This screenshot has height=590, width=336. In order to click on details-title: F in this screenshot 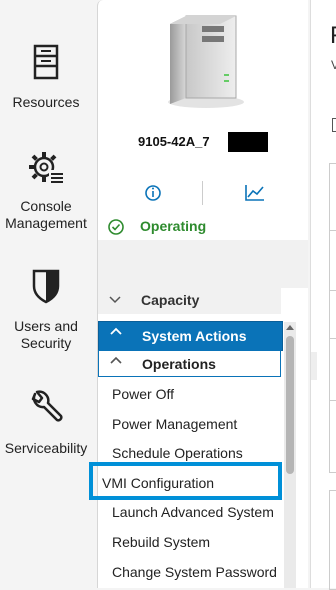, I will do `click(333, 36)`.